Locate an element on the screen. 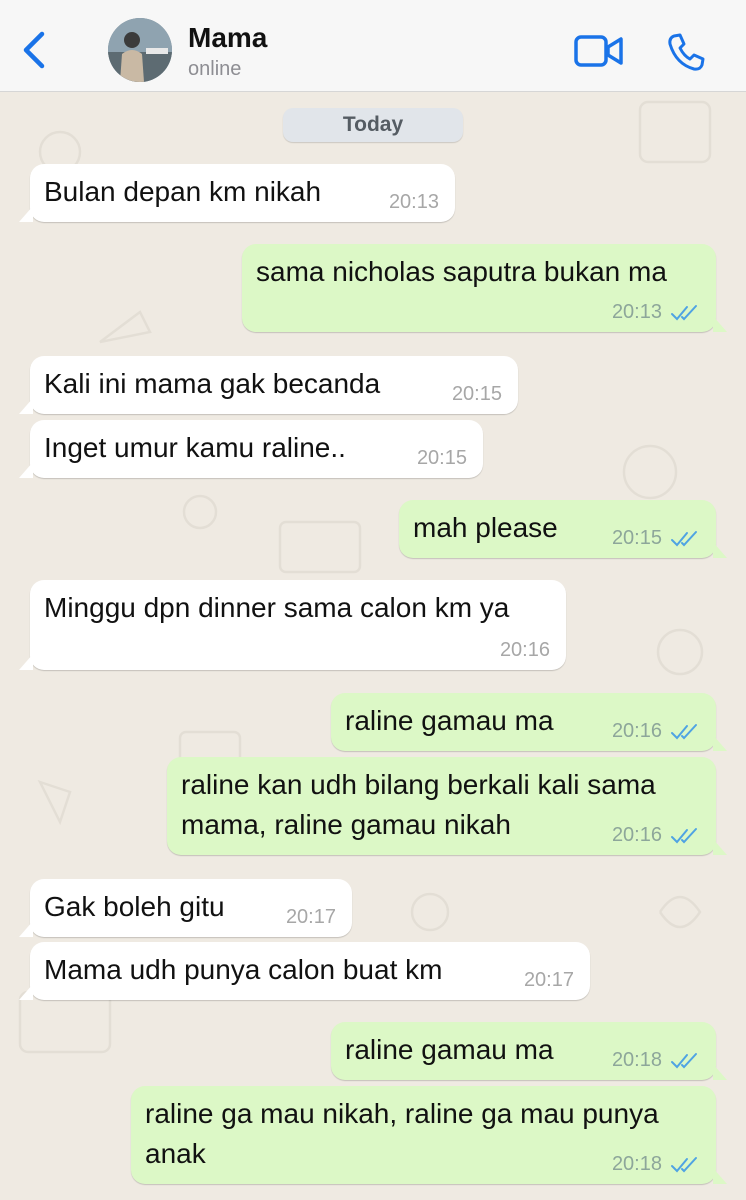  contact-status: online is located at coordinates (215, 69).